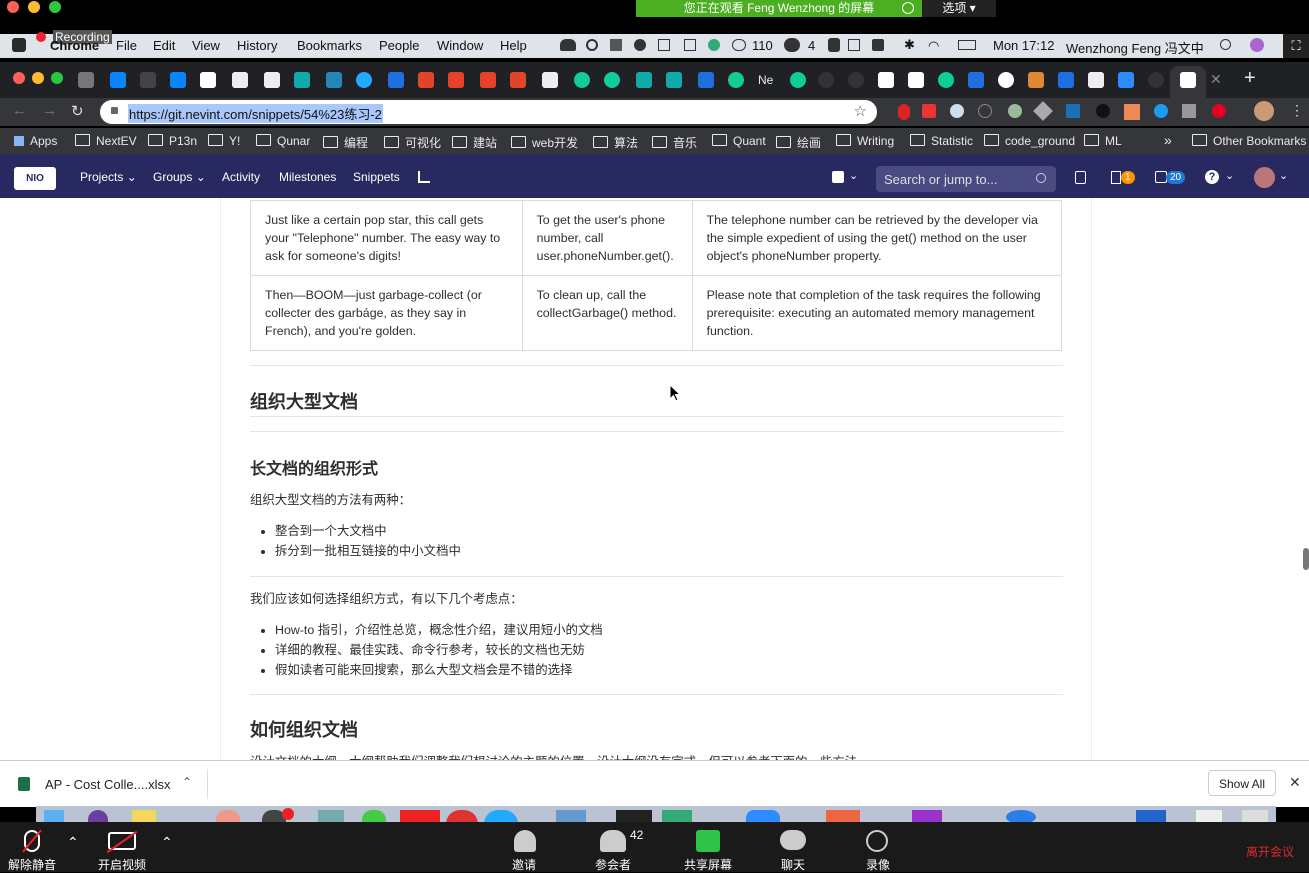 This screenshot has width=1309, height=873. I want to click on download-filename: AP - Cost Colle....xlsx, so click(107, 784).